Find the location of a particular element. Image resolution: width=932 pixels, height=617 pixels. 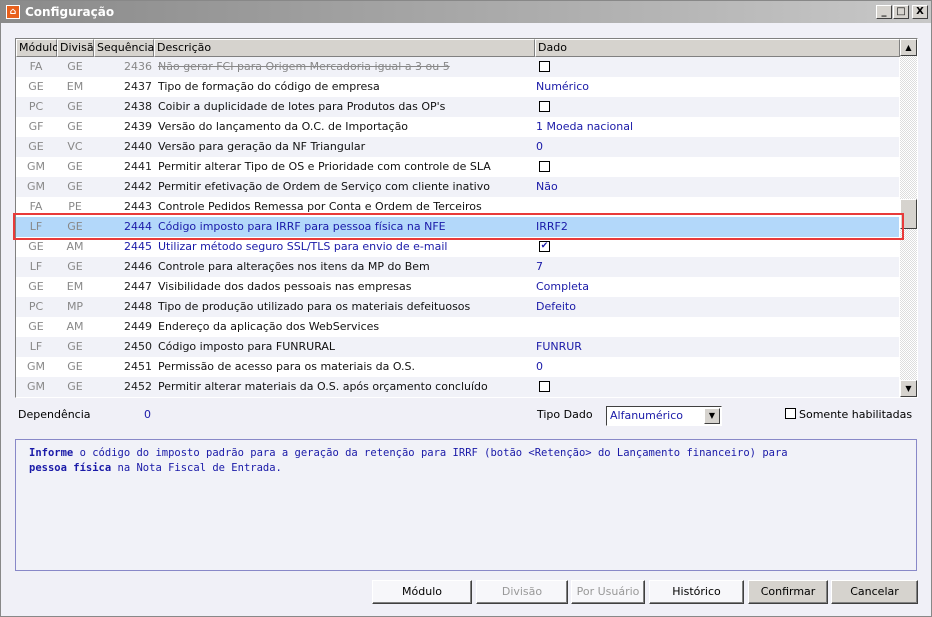

cell-sequencia: 2448 is located at coordinates (138, 306).